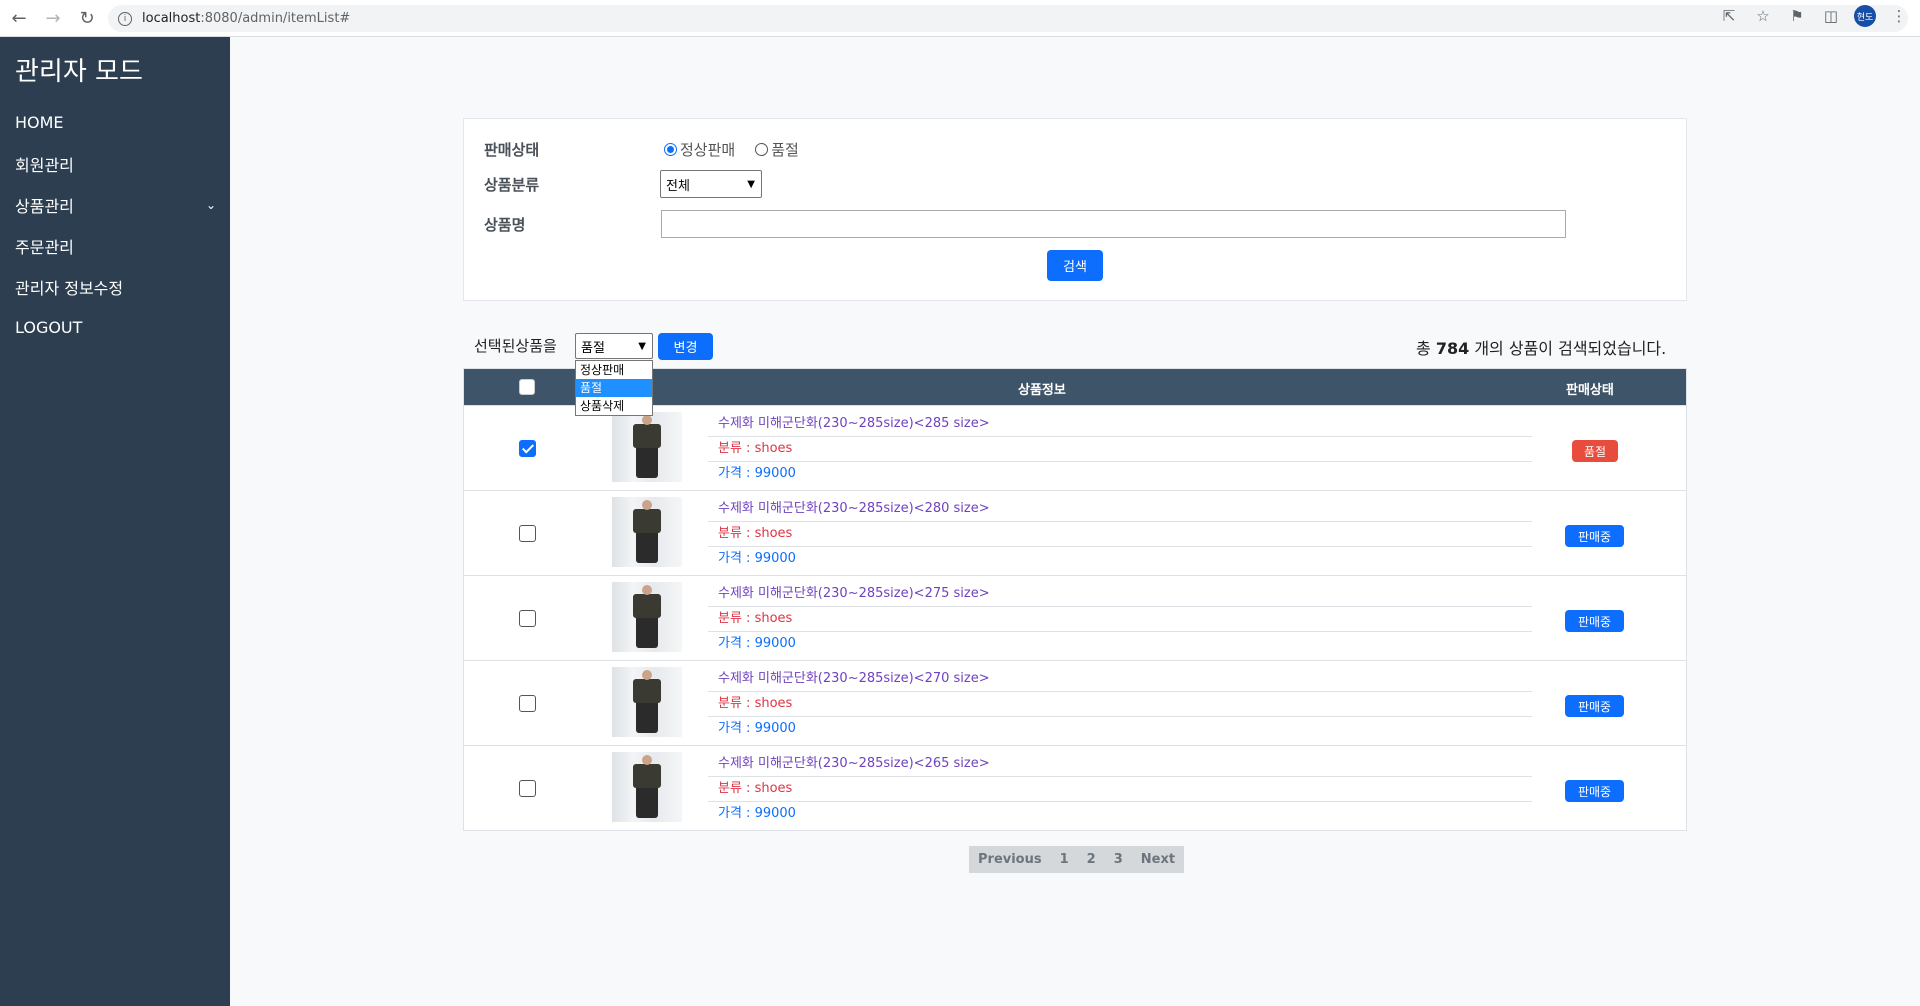 The height and width of the screenshot is (1006, 1920). What do you see at coordinates (593, 348) in the screenshot?
I see `bulk-select-value: 품절` at bounding box center [593, 348].